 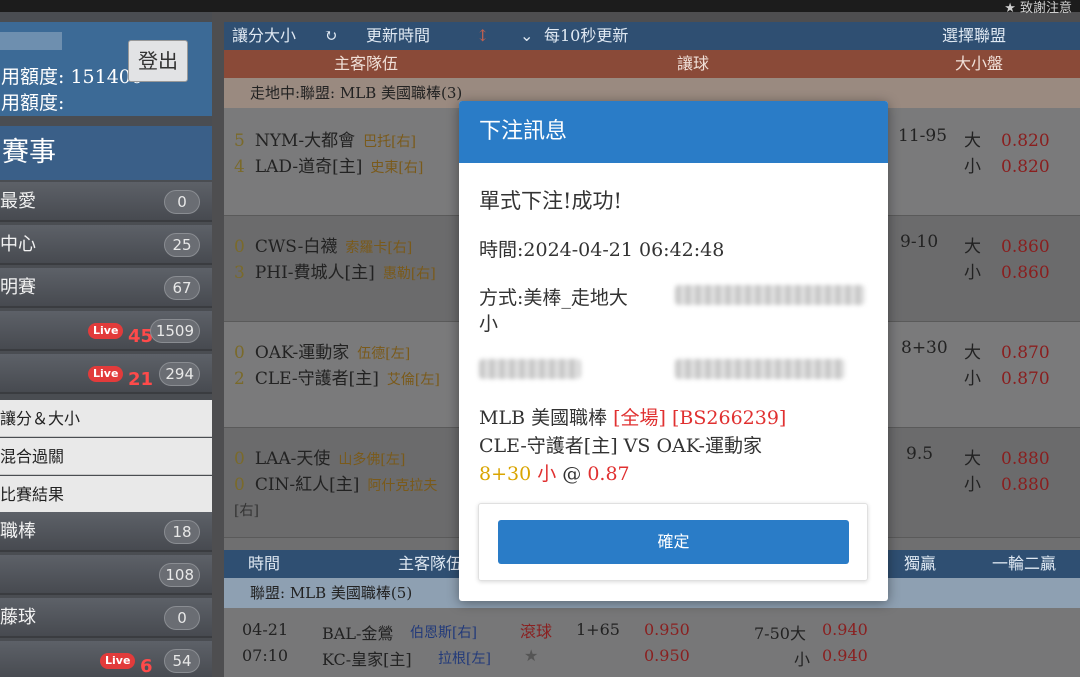 I want to click on home-team: 3 PHI-費城人[主] 惠勒[右], so click(x=335, y=270).